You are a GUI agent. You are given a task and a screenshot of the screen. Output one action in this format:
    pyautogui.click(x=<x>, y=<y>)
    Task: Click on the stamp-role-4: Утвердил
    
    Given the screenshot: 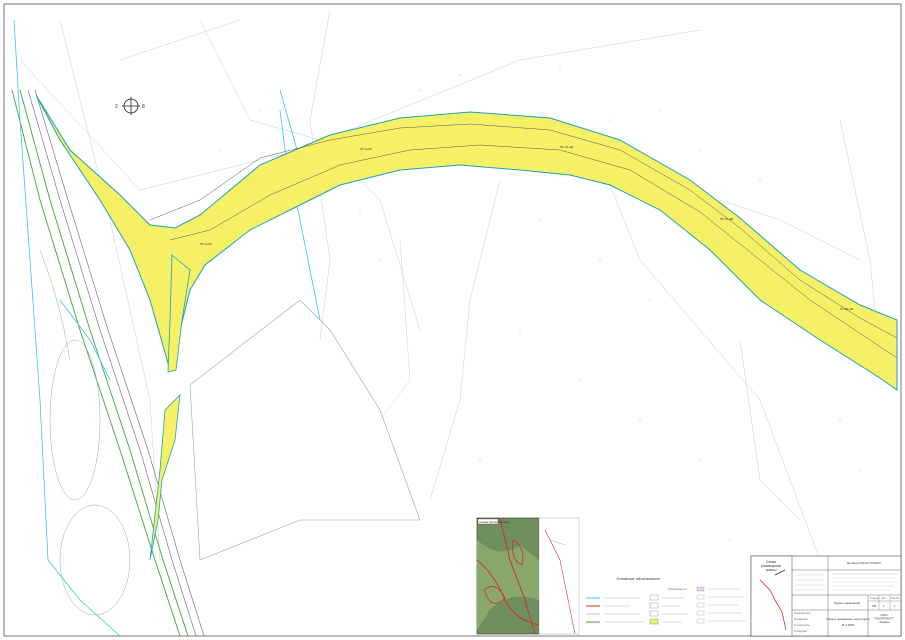 What is the action you would take?
    pyautogui.click(x=801, y=631)
    